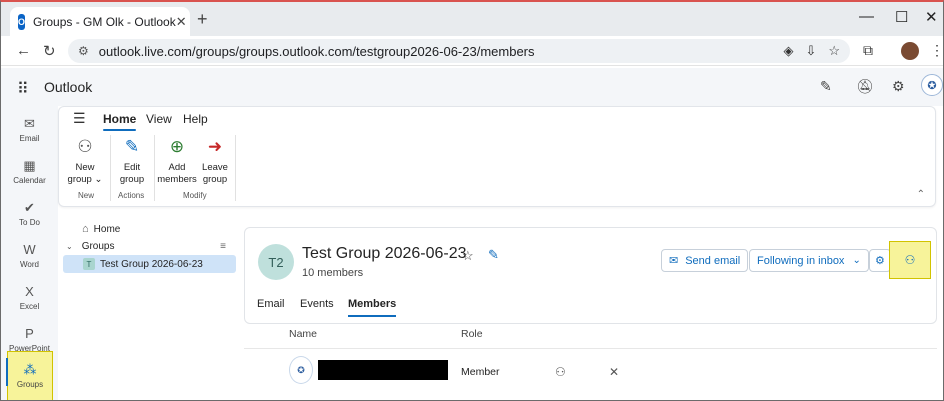 The height and width of the screenshot is (401, 944). I want to click on folder-item-home: ⌂ Home, so click(167, 229).